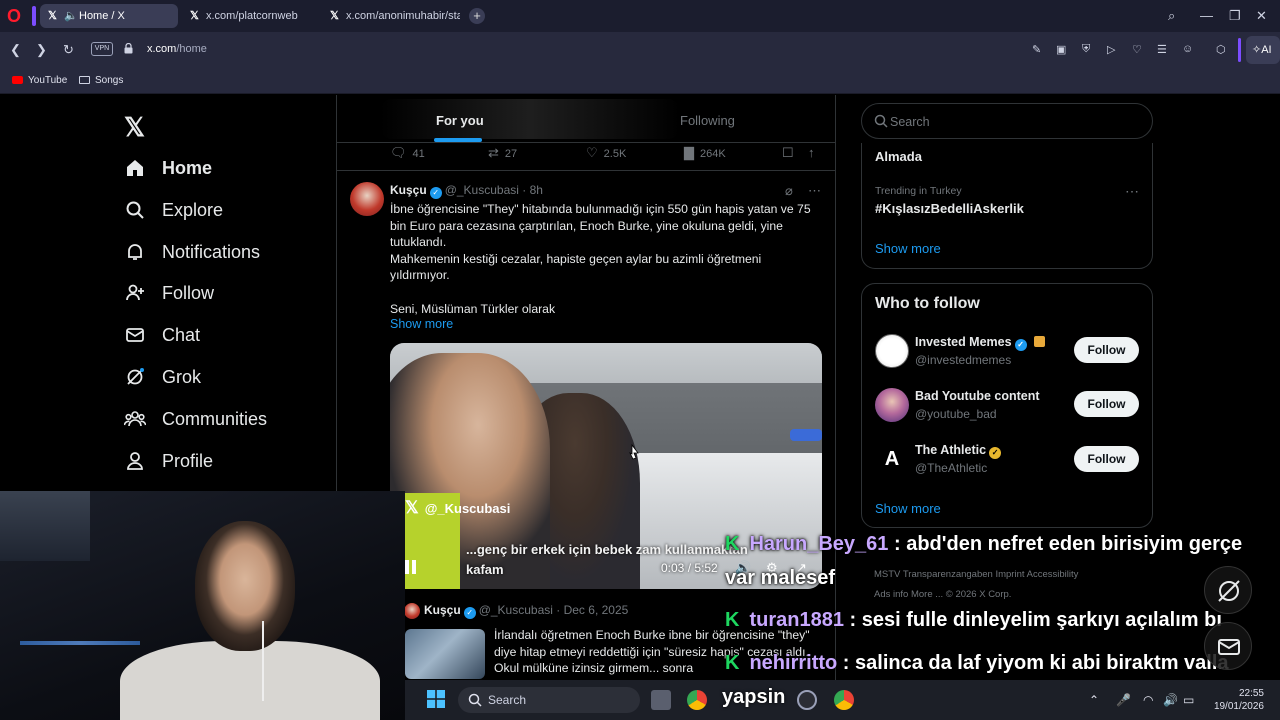 This screenshot has width=1280, height=720. What do you see at coordinates (1036, 49) in the screenshot?
I see `snapshot-edit-icon: ✎` at bounding box center [1036, 49].